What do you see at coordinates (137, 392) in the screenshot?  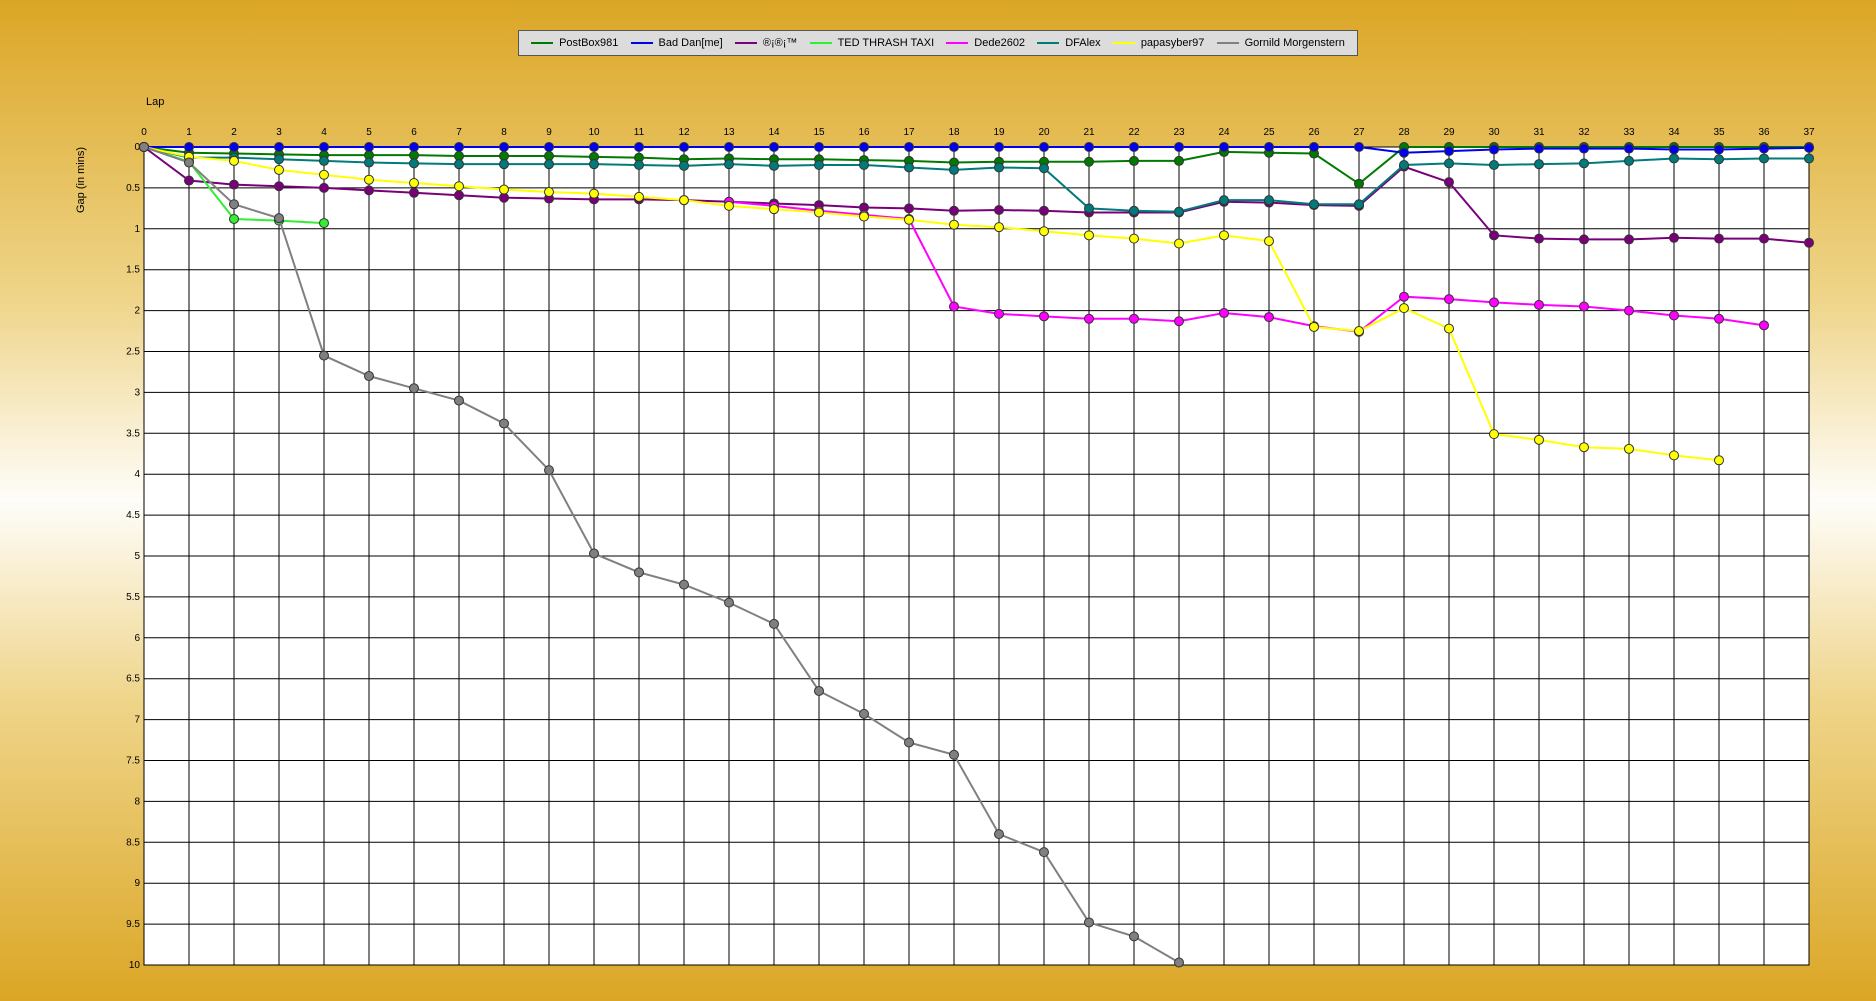 I see `y-tick-label: 3` at bounding box center [137, 392].